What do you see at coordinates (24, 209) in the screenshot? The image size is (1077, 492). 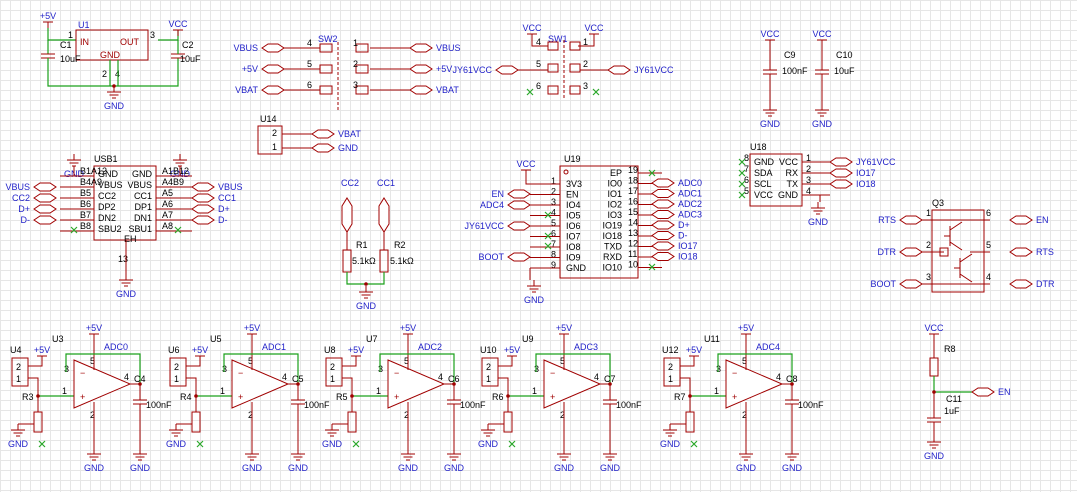 I see `usb1-dp-left: D+` at bounding box center [24, 209].